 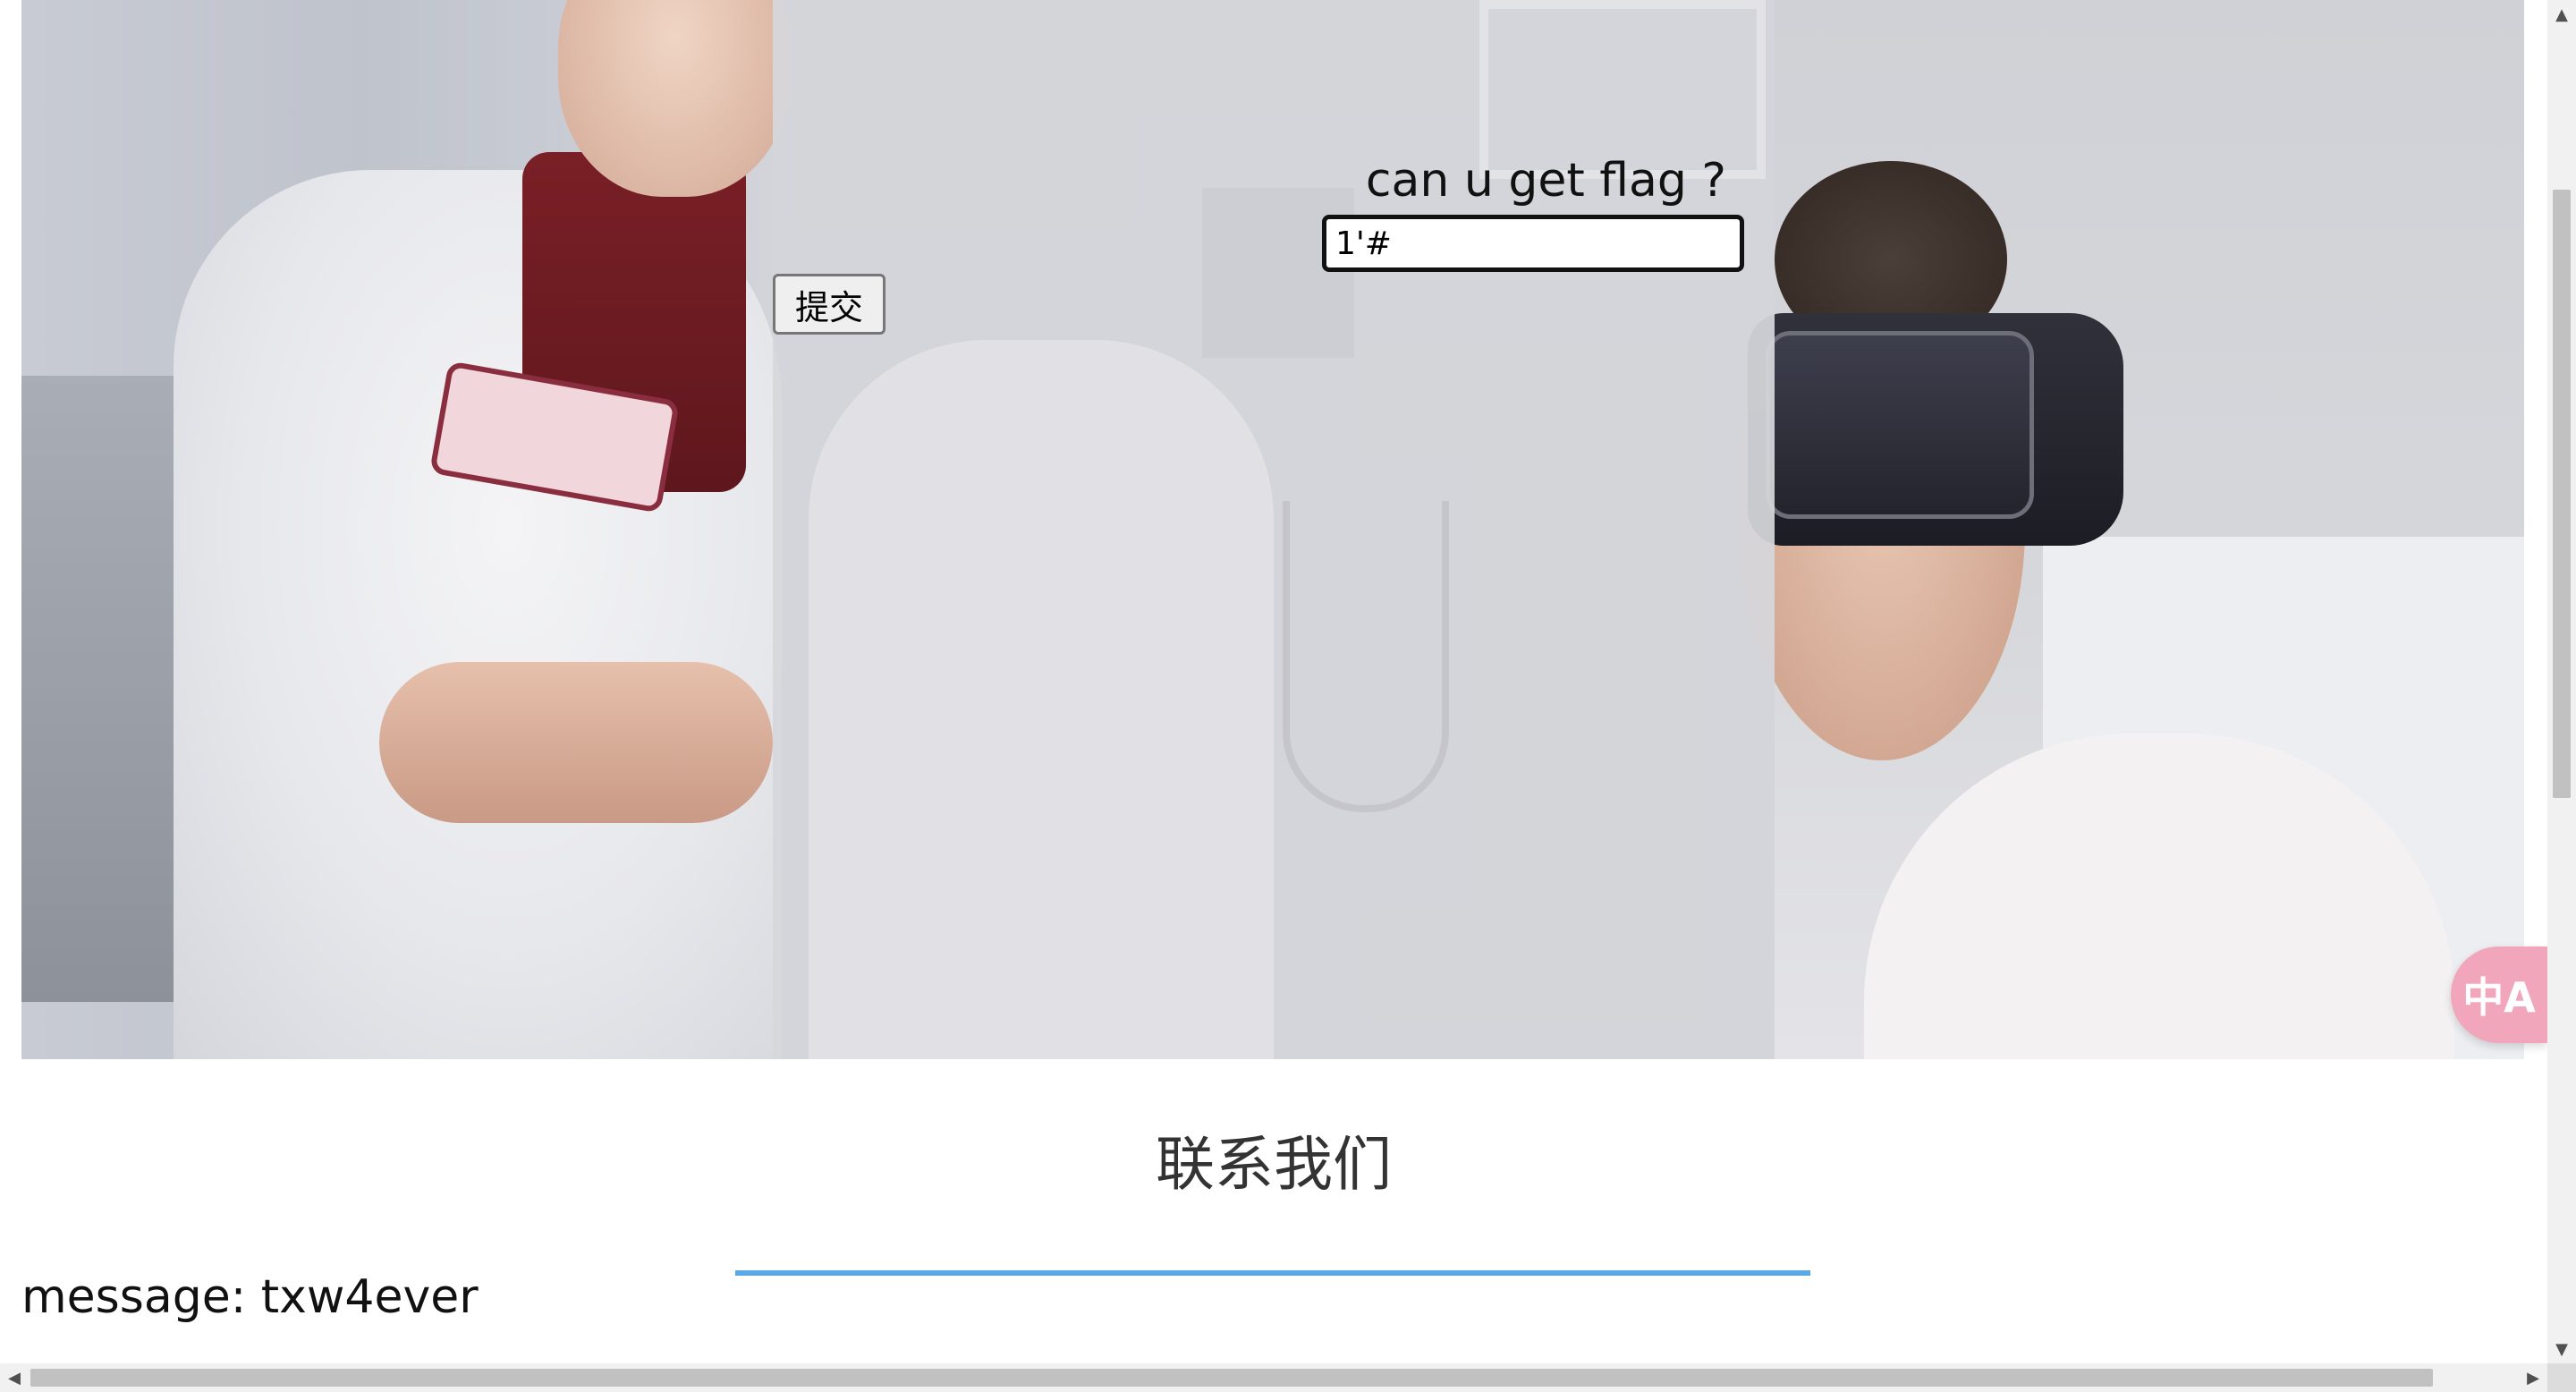 I want to click on scroll-right-arrow-icon: ▶, so click(x=2533, y=1377).